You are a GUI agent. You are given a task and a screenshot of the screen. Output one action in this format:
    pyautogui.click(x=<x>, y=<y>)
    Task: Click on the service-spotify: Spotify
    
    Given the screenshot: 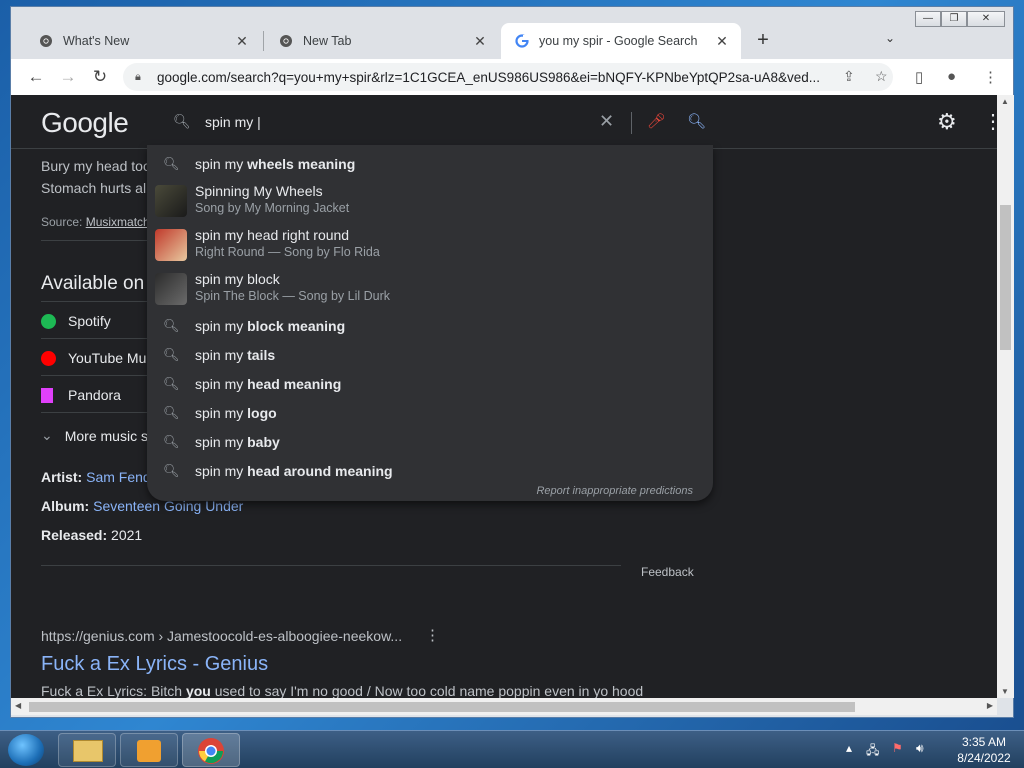 What is the action you would take?
    pyautogui.click(x=76, y=321)
    